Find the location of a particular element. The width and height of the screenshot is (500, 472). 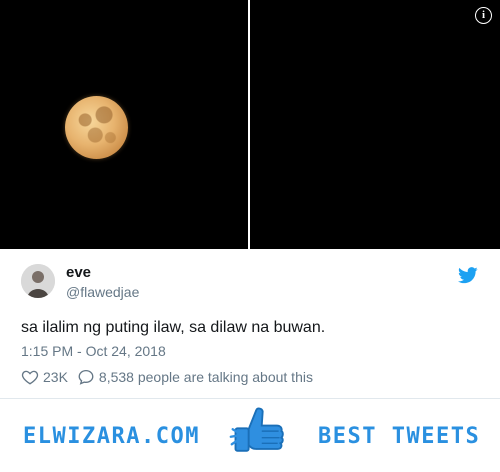

avatar is located at coordinates (38, 281).